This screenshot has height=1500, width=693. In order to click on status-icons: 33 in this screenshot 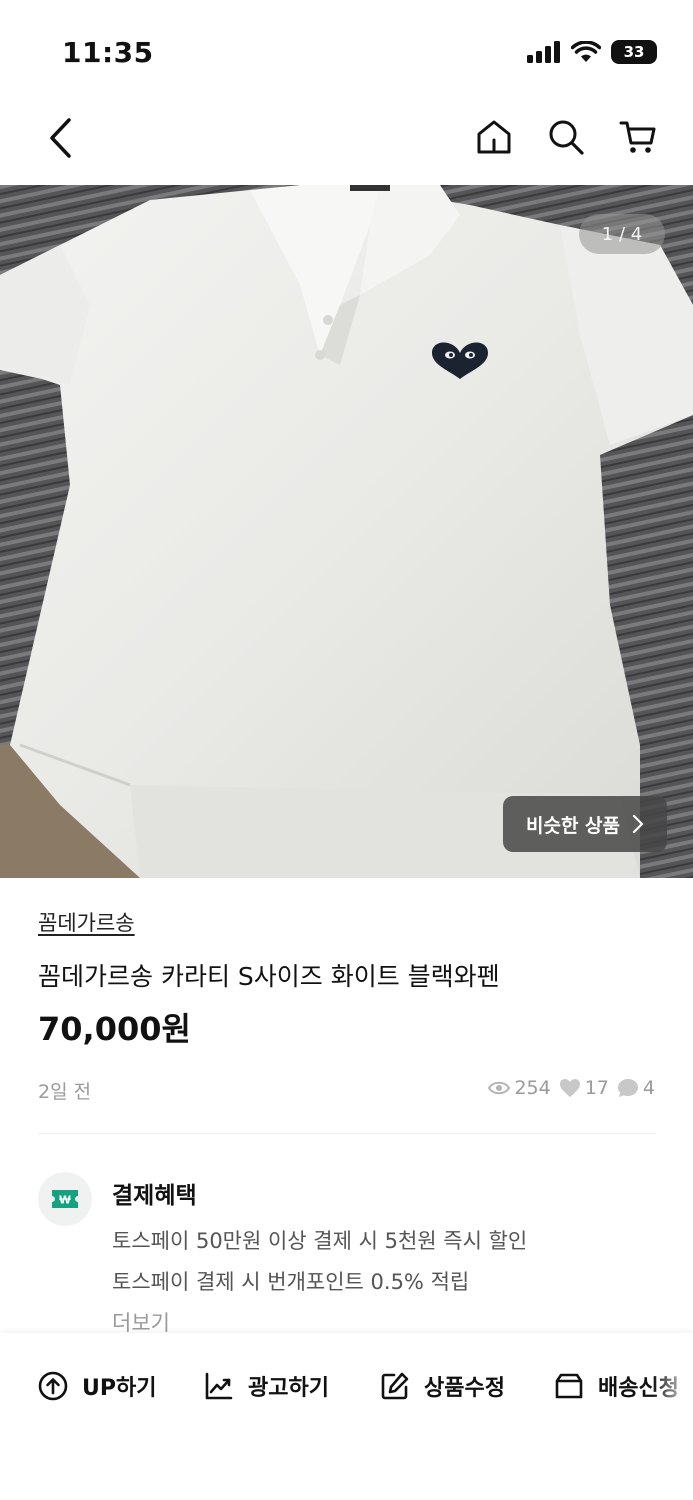, I will do `click(592, 52)`.